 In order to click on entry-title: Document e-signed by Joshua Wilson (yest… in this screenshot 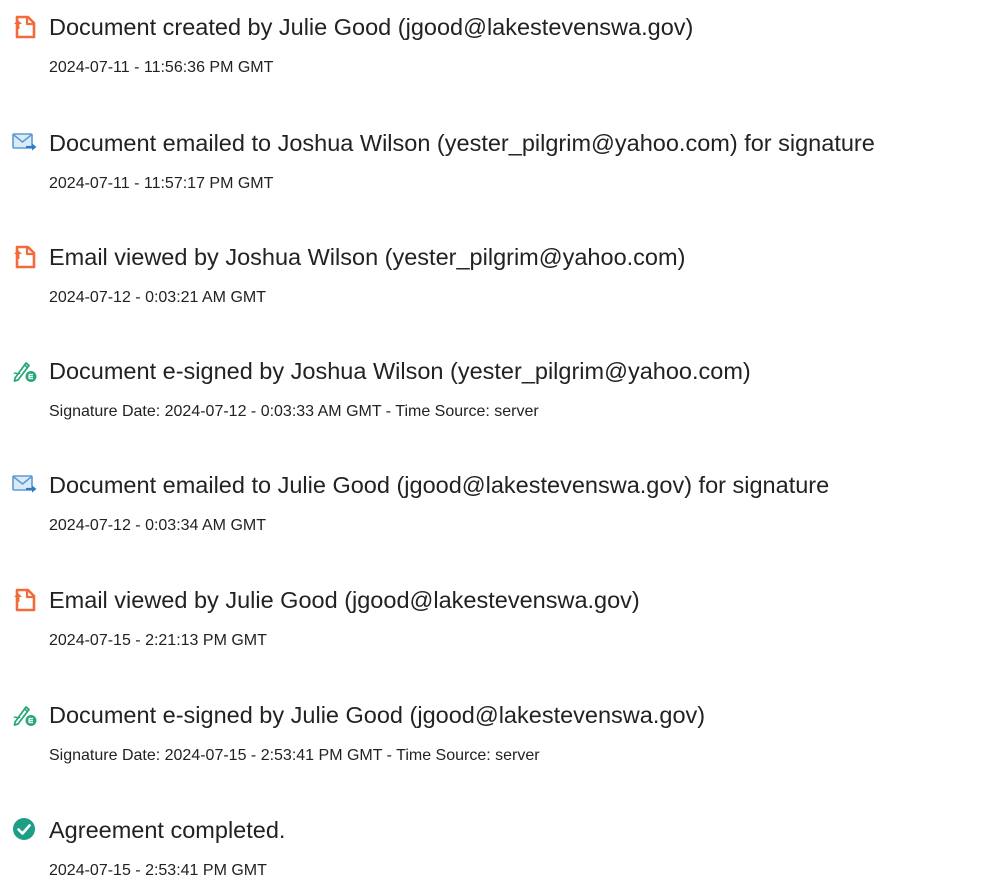, I will do `click(400, 371)`.